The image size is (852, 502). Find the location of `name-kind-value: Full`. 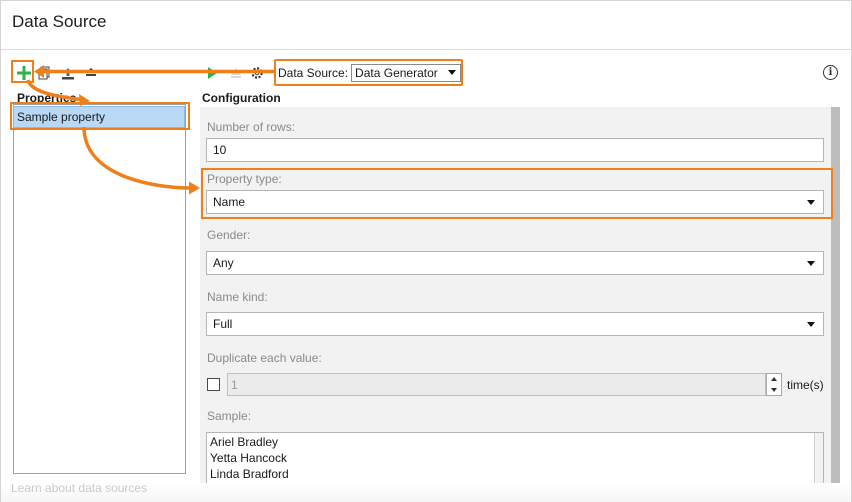

name-kind-value: Full is located at coordinates (223, 324).